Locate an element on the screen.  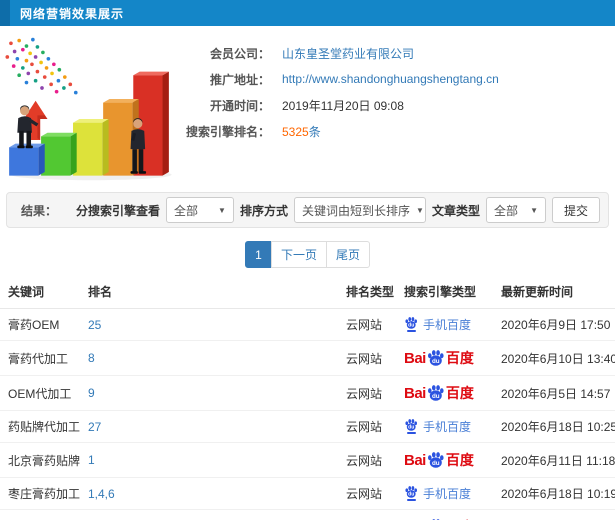
table-header-row: 关键词 排名 排名类型 搜索引擎类型 最新更新时间 is located at coordinates (307, 291).